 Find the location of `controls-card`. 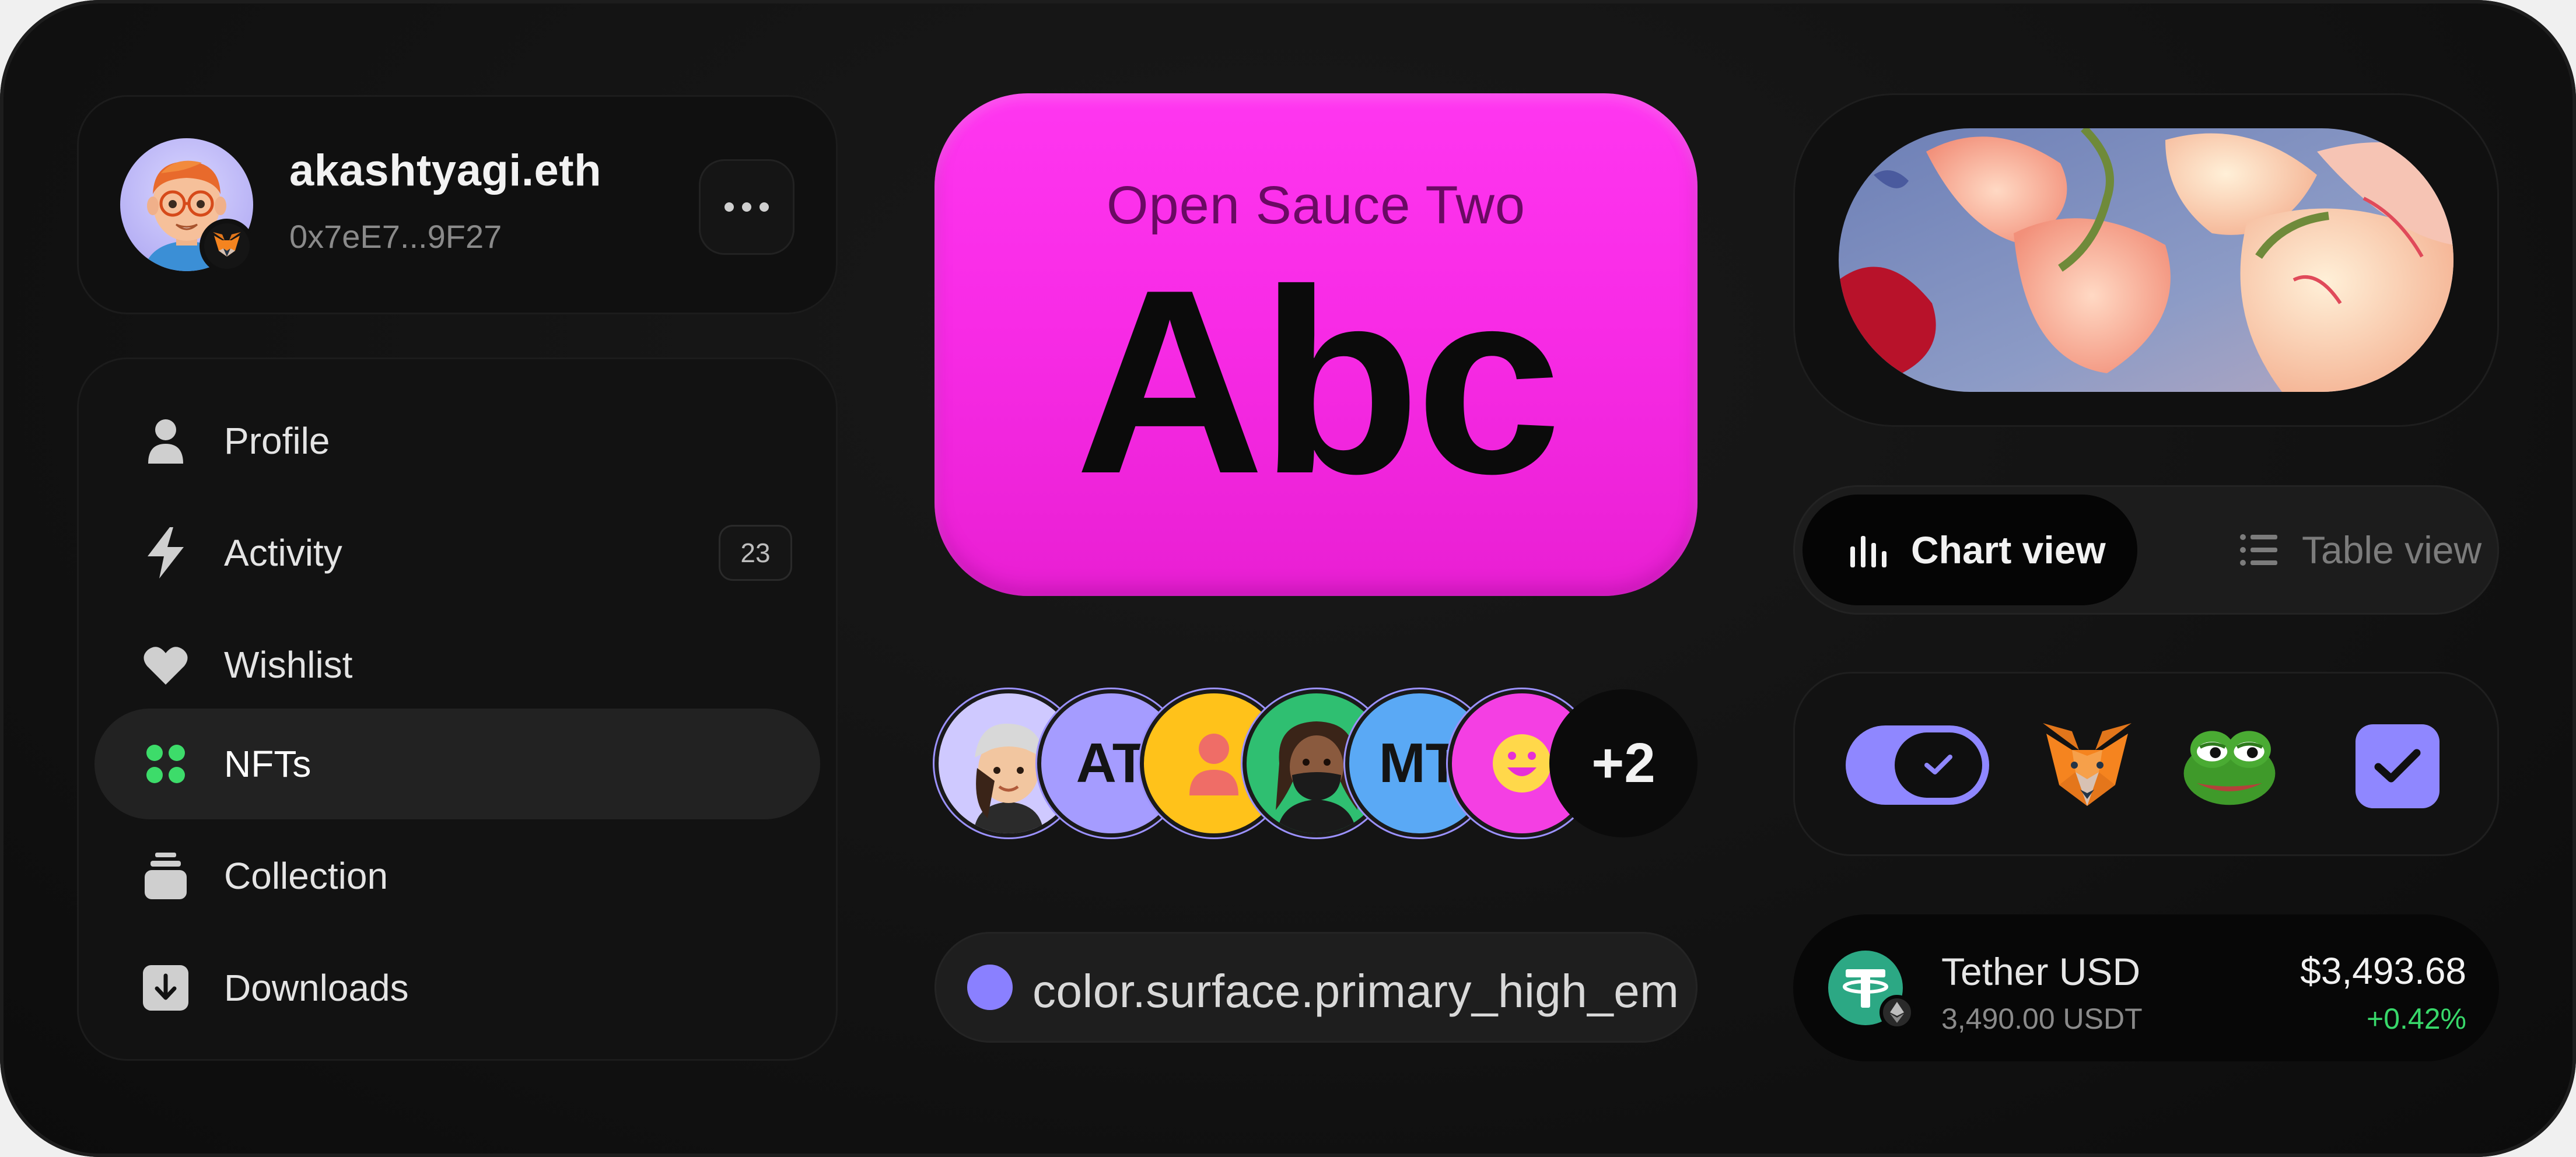

controls-card is located at coordinates (2146, 764).